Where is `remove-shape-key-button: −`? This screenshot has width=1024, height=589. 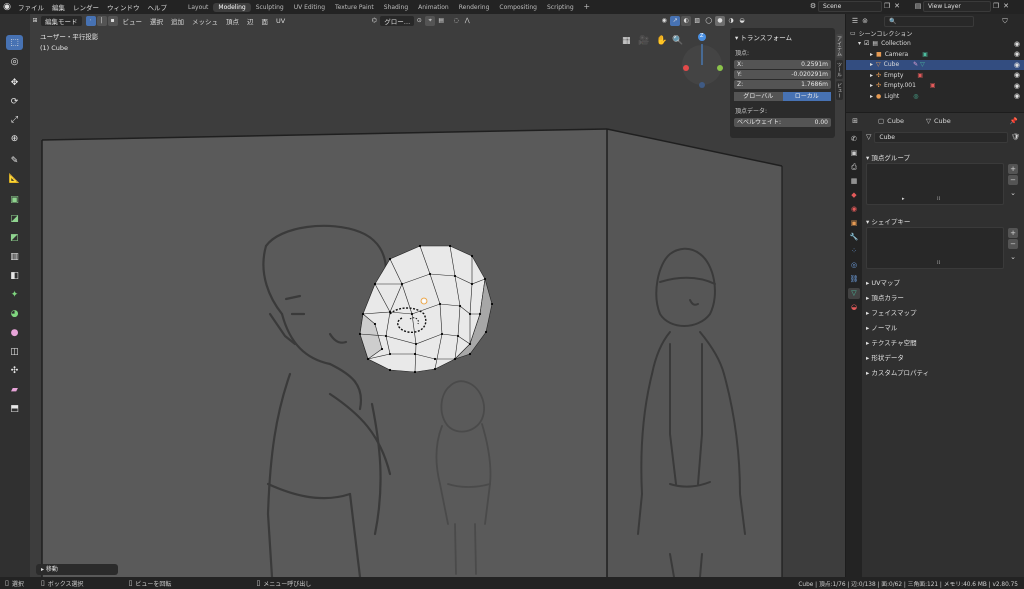 remove-shape-key-button: − is located at coordinates (1013, 244).